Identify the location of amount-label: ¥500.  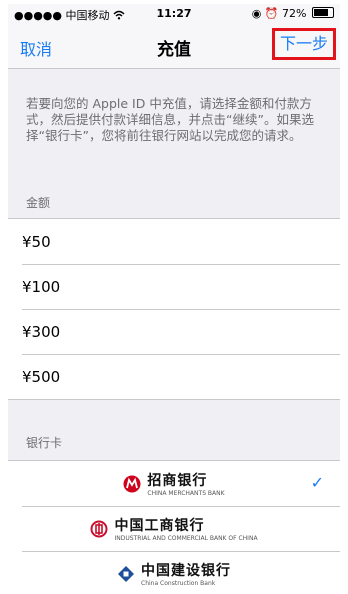
(41, 376).